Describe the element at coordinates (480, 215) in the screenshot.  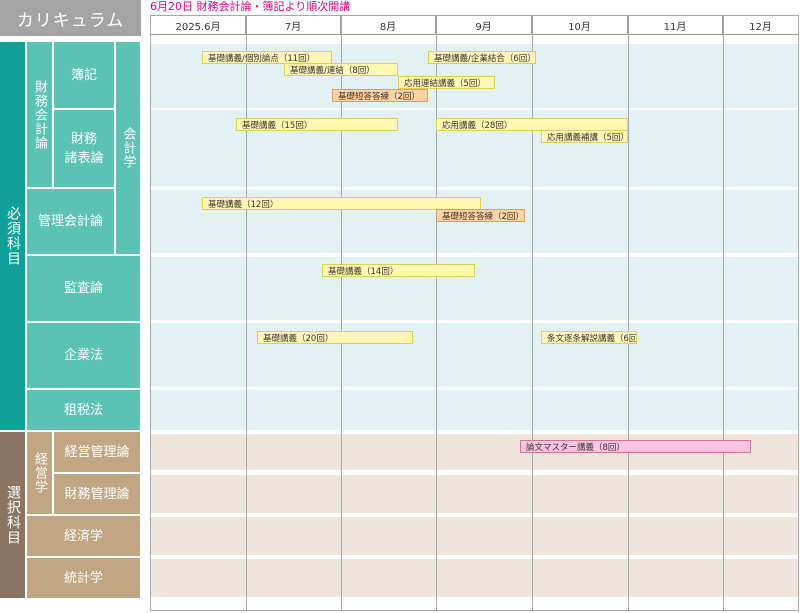
I see `course-bar-kanri-tanto: 基礎短答答練（2回）` at that location.